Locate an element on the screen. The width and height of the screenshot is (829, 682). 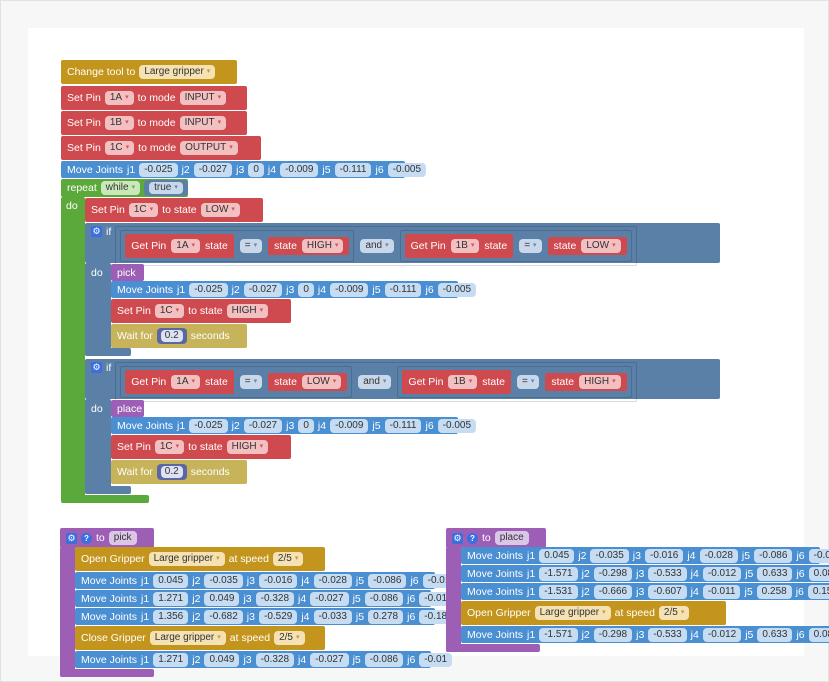
joint-value-input: 1.271 is located at coordinates (171, 598).